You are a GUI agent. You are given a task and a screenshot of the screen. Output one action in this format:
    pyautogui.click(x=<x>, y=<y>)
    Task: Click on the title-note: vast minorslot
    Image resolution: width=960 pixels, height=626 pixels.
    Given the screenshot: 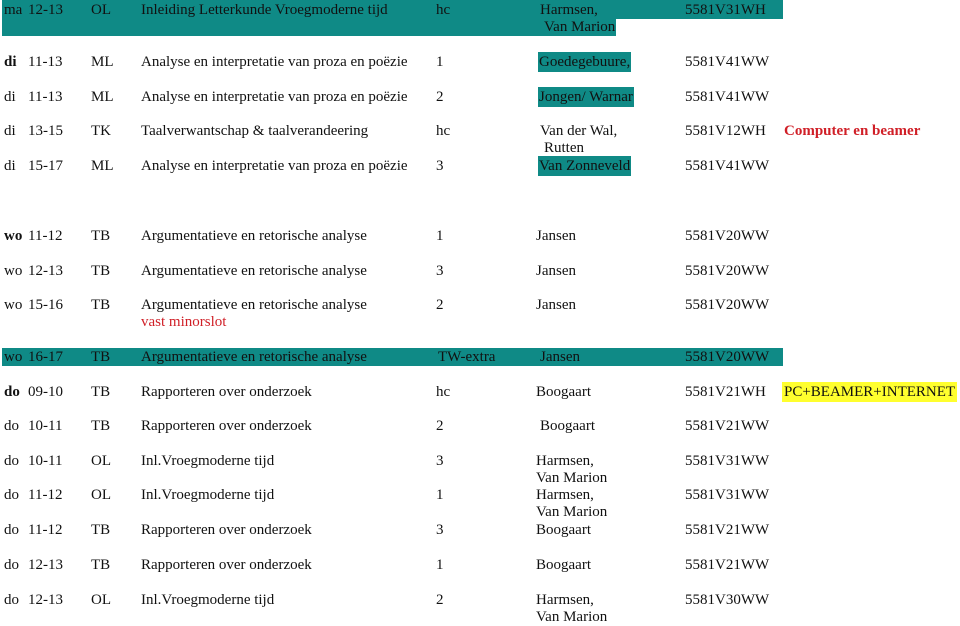 What is the action you would take?
    pyautogui.click(x=184, y=322)
    